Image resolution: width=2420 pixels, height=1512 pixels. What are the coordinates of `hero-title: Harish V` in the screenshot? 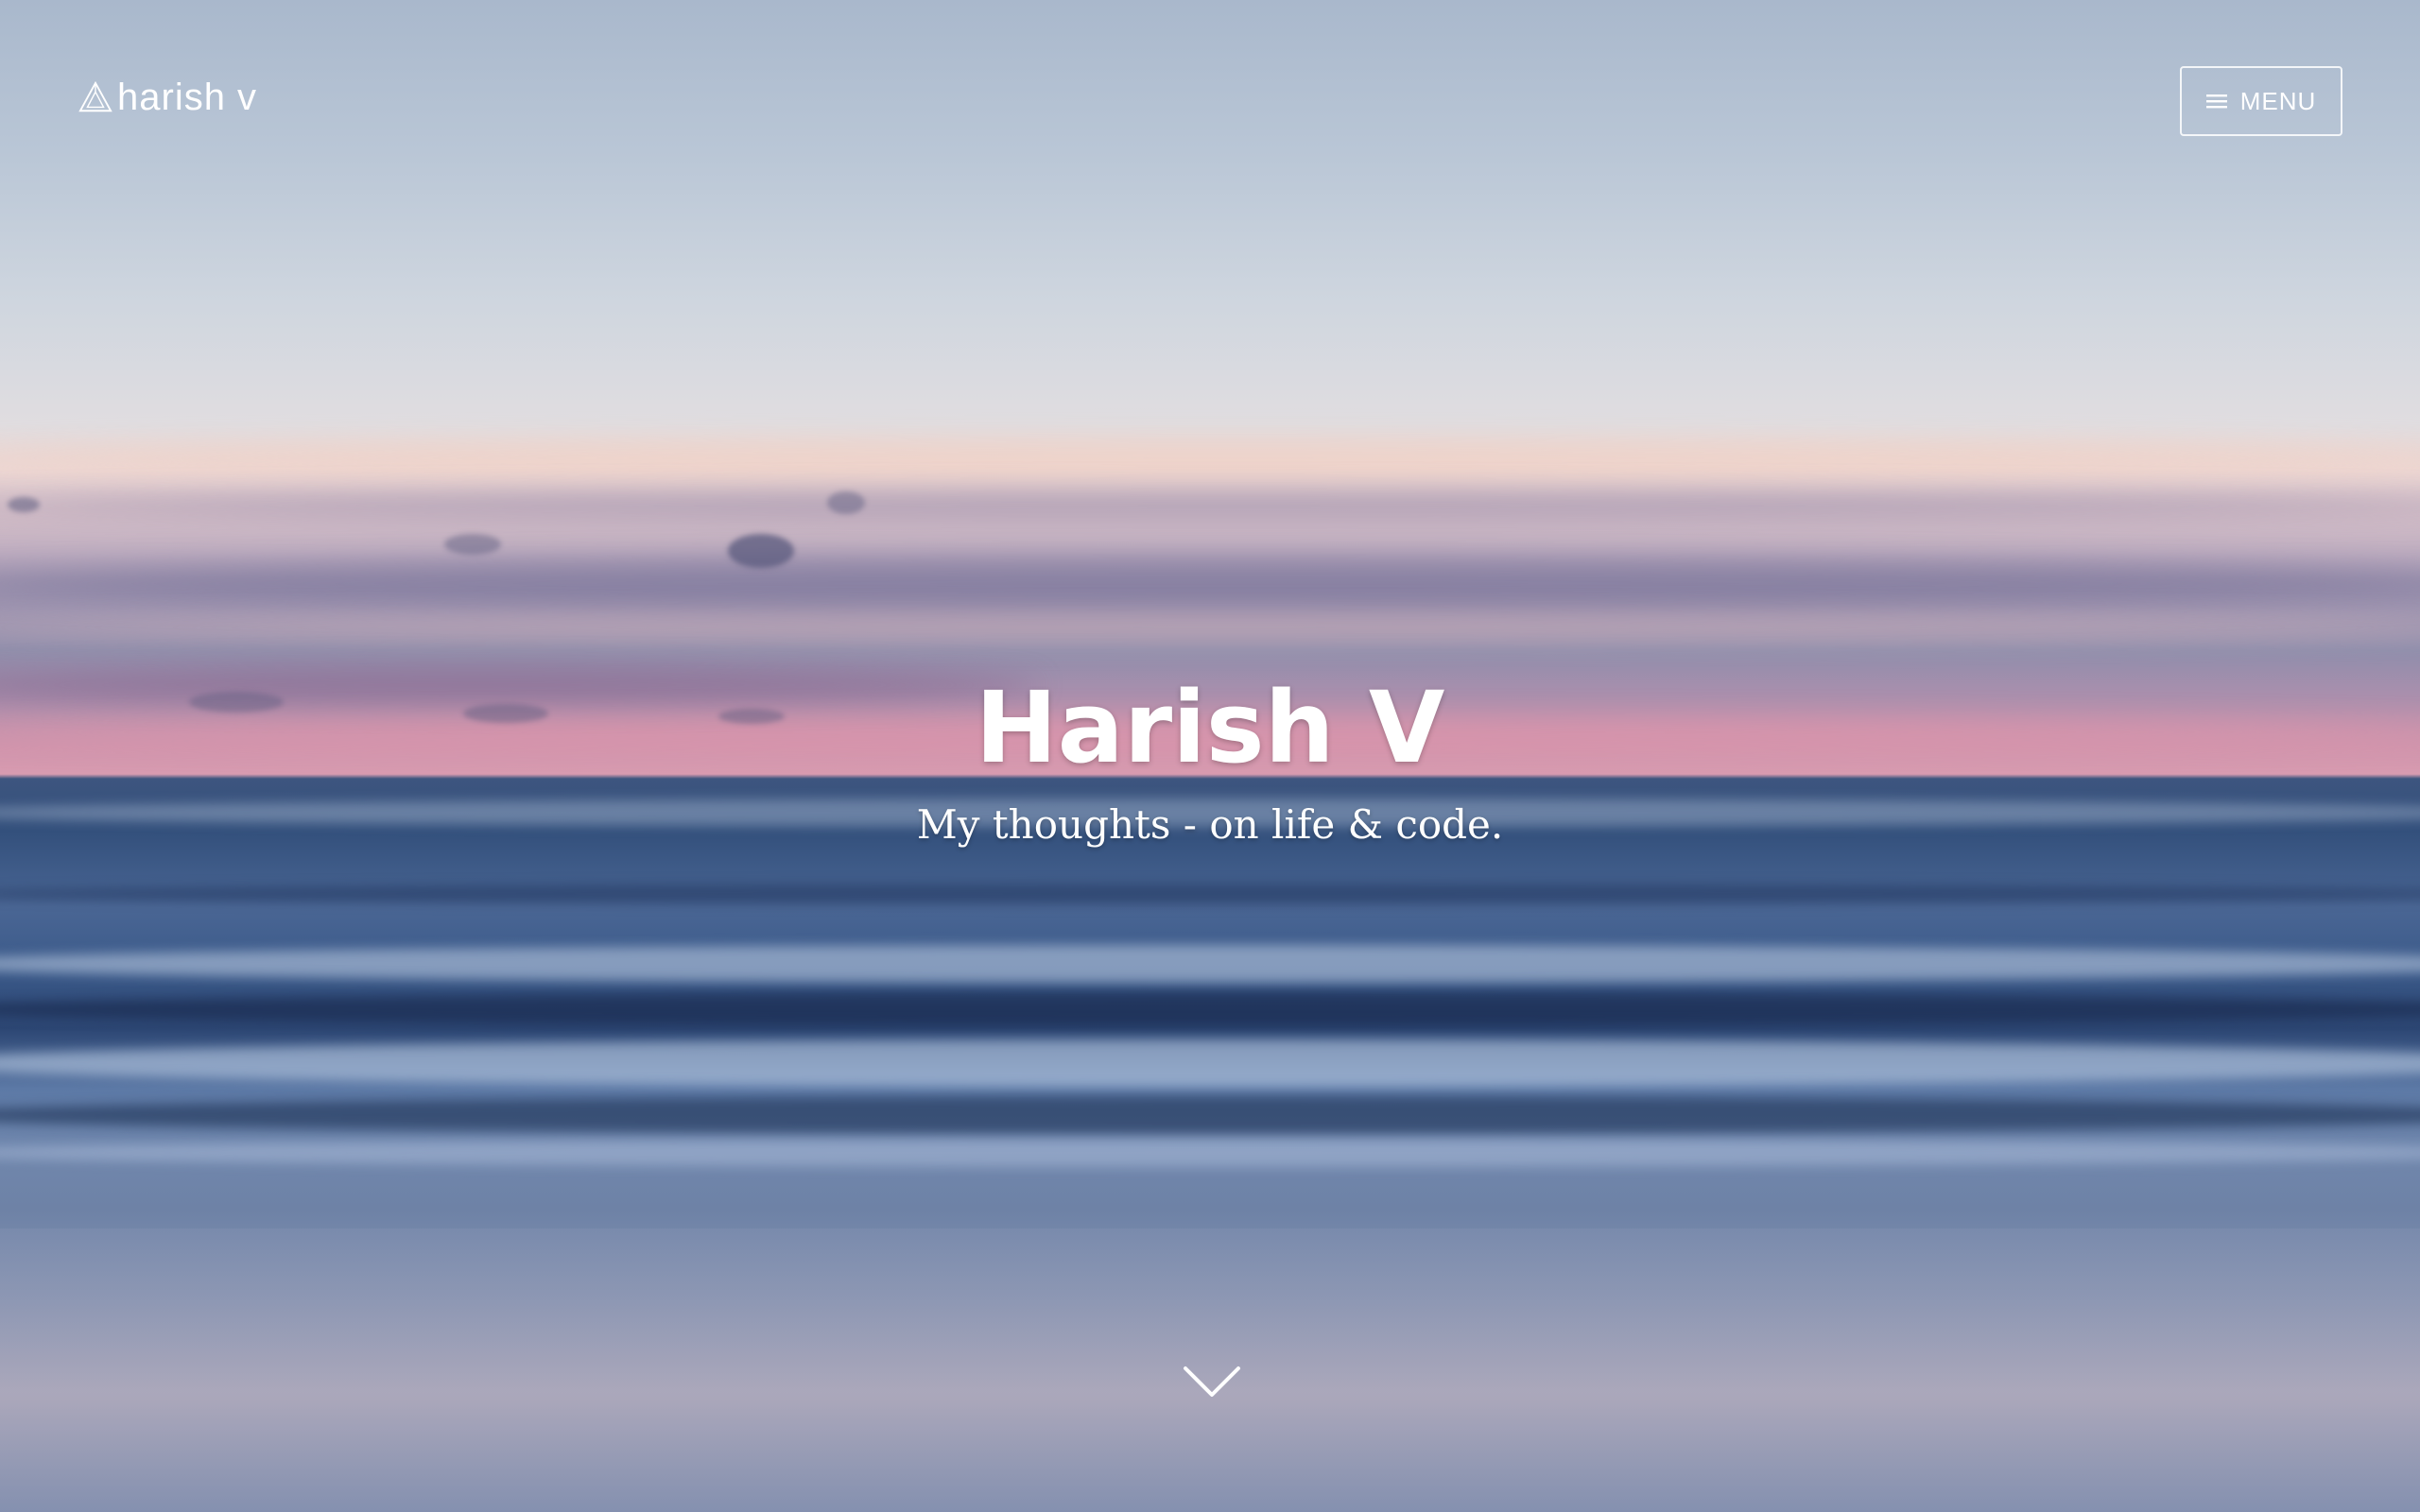 It's located at (1210, 727).